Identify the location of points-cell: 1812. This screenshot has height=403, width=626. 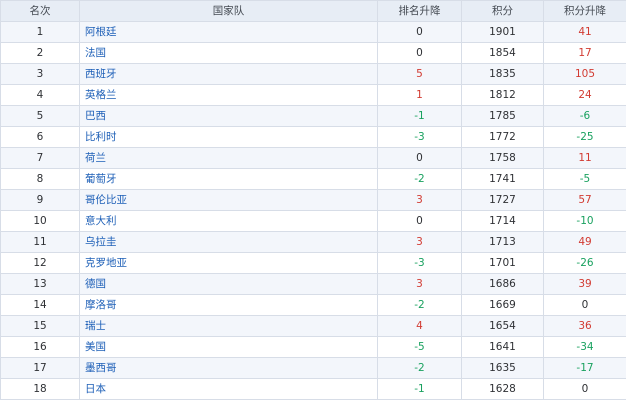
(502, 95).